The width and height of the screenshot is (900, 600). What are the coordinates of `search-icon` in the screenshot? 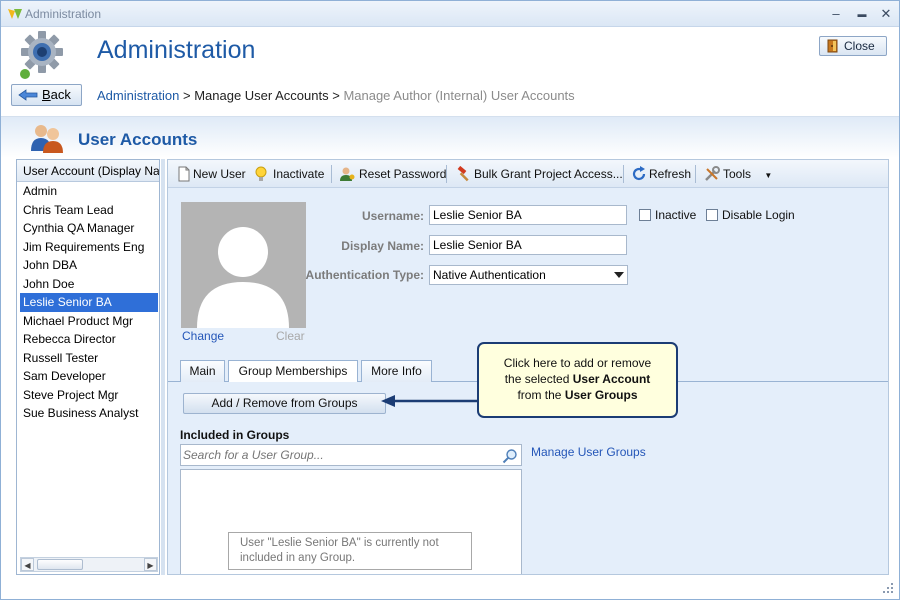 It's located at (510, 456).